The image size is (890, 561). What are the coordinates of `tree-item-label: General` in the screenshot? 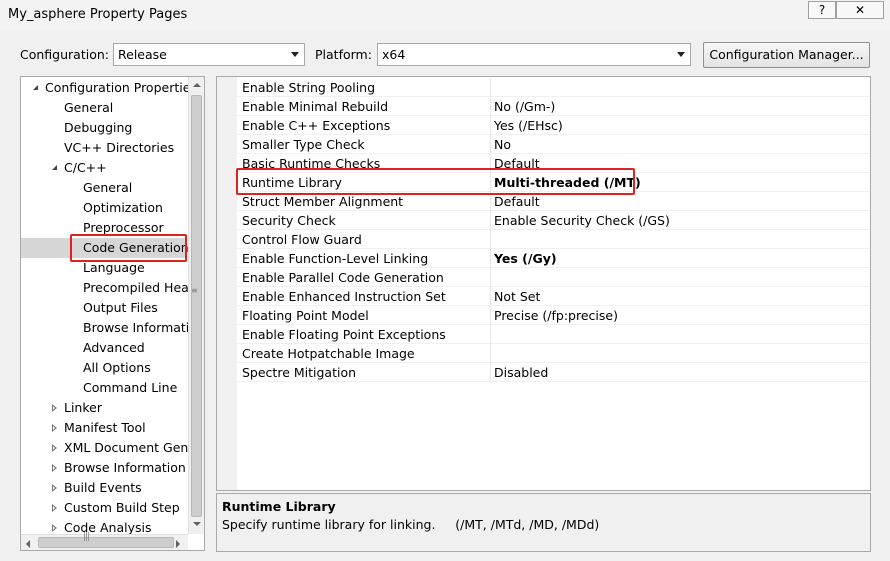 It's located at (89, 107).